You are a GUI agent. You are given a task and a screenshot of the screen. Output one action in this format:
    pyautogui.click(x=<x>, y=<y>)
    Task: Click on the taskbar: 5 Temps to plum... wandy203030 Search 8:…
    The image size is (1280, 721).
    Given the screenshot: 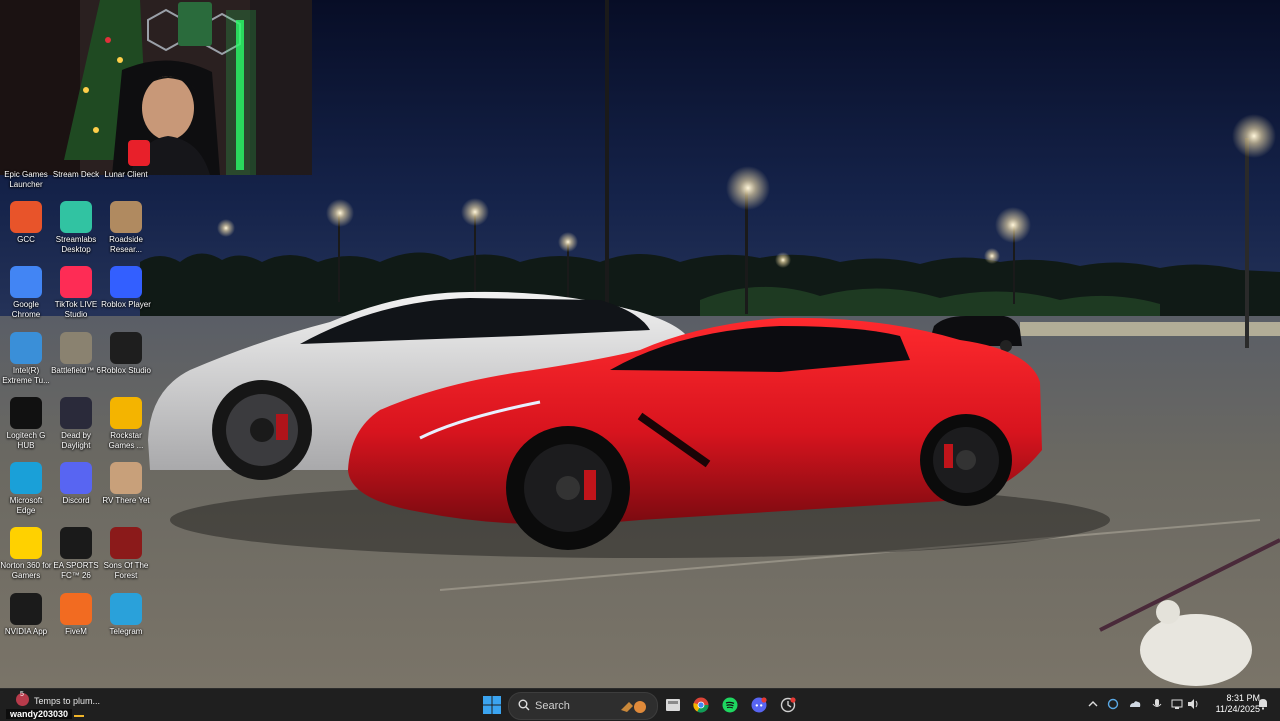 What is the action you would take?
    pyautogui.click(x=640, y=704)
    